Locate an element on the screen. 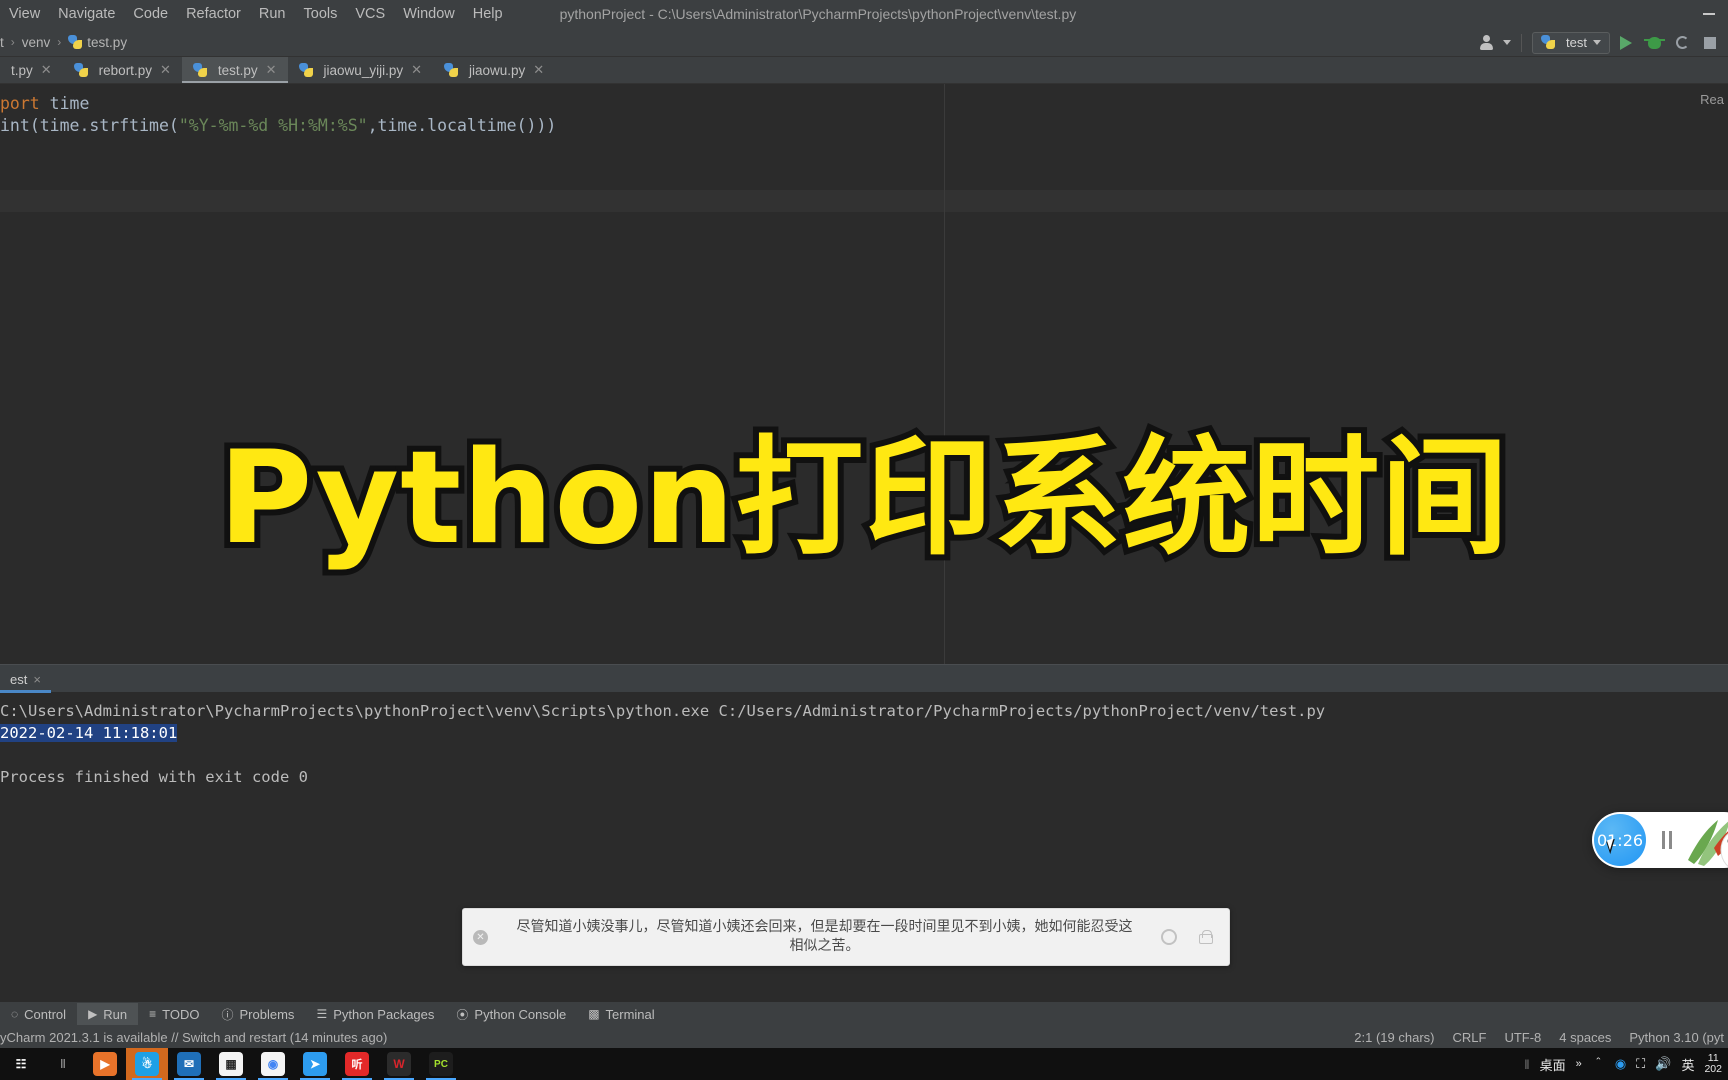 The width and height of the screenshot is (1728, 1080). menu-refactor: Refactor is located at coordinates (213, 14).